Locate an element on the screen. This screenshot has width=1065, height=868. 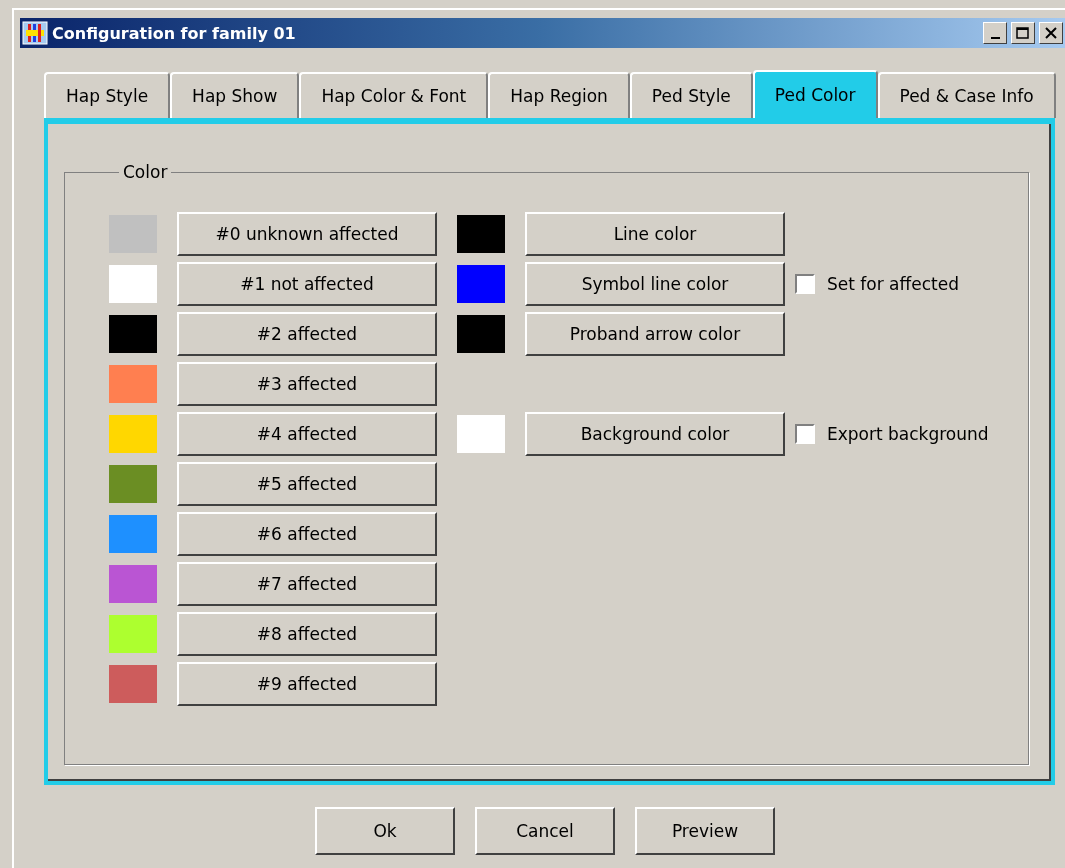
color-button: #6 affected is located at coordinates (307, 534).